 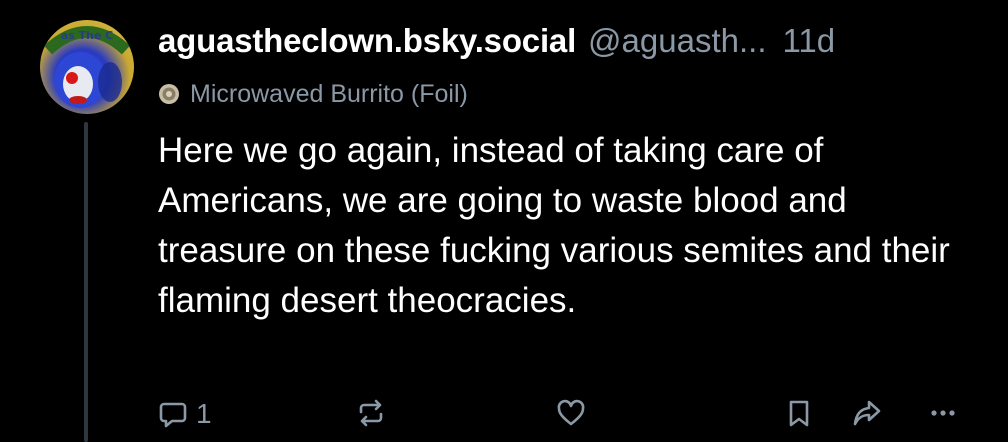 What do you see at coordinates (173, 414) in the screenshot?
I see `reply-icon` at bounding box center [173, 414].